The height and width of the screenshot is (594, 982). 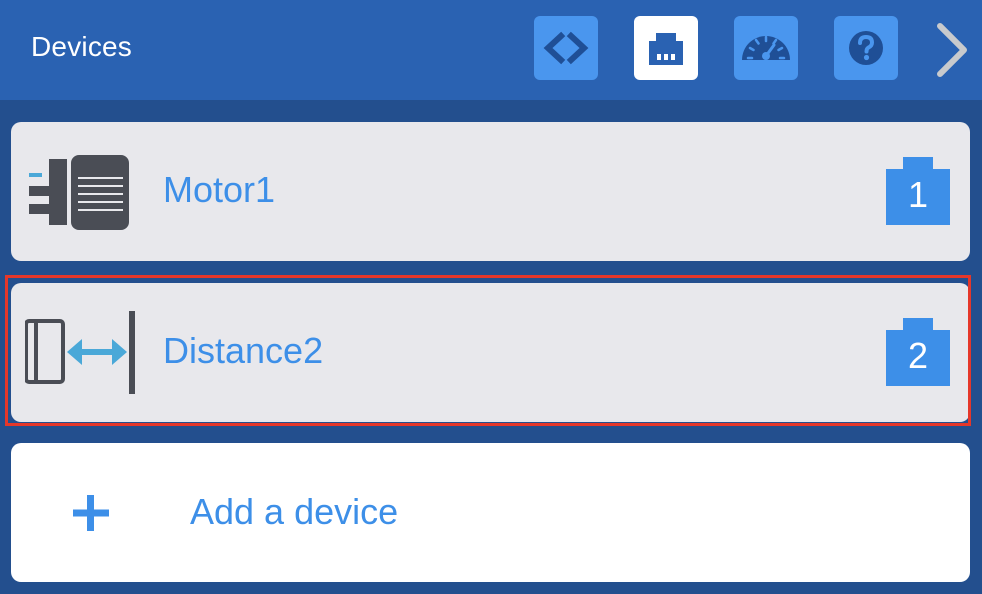 What do you see at coordinates (918, 355) in the screenshot?
I see `port-number: 2` at bounding box center [918, 355].